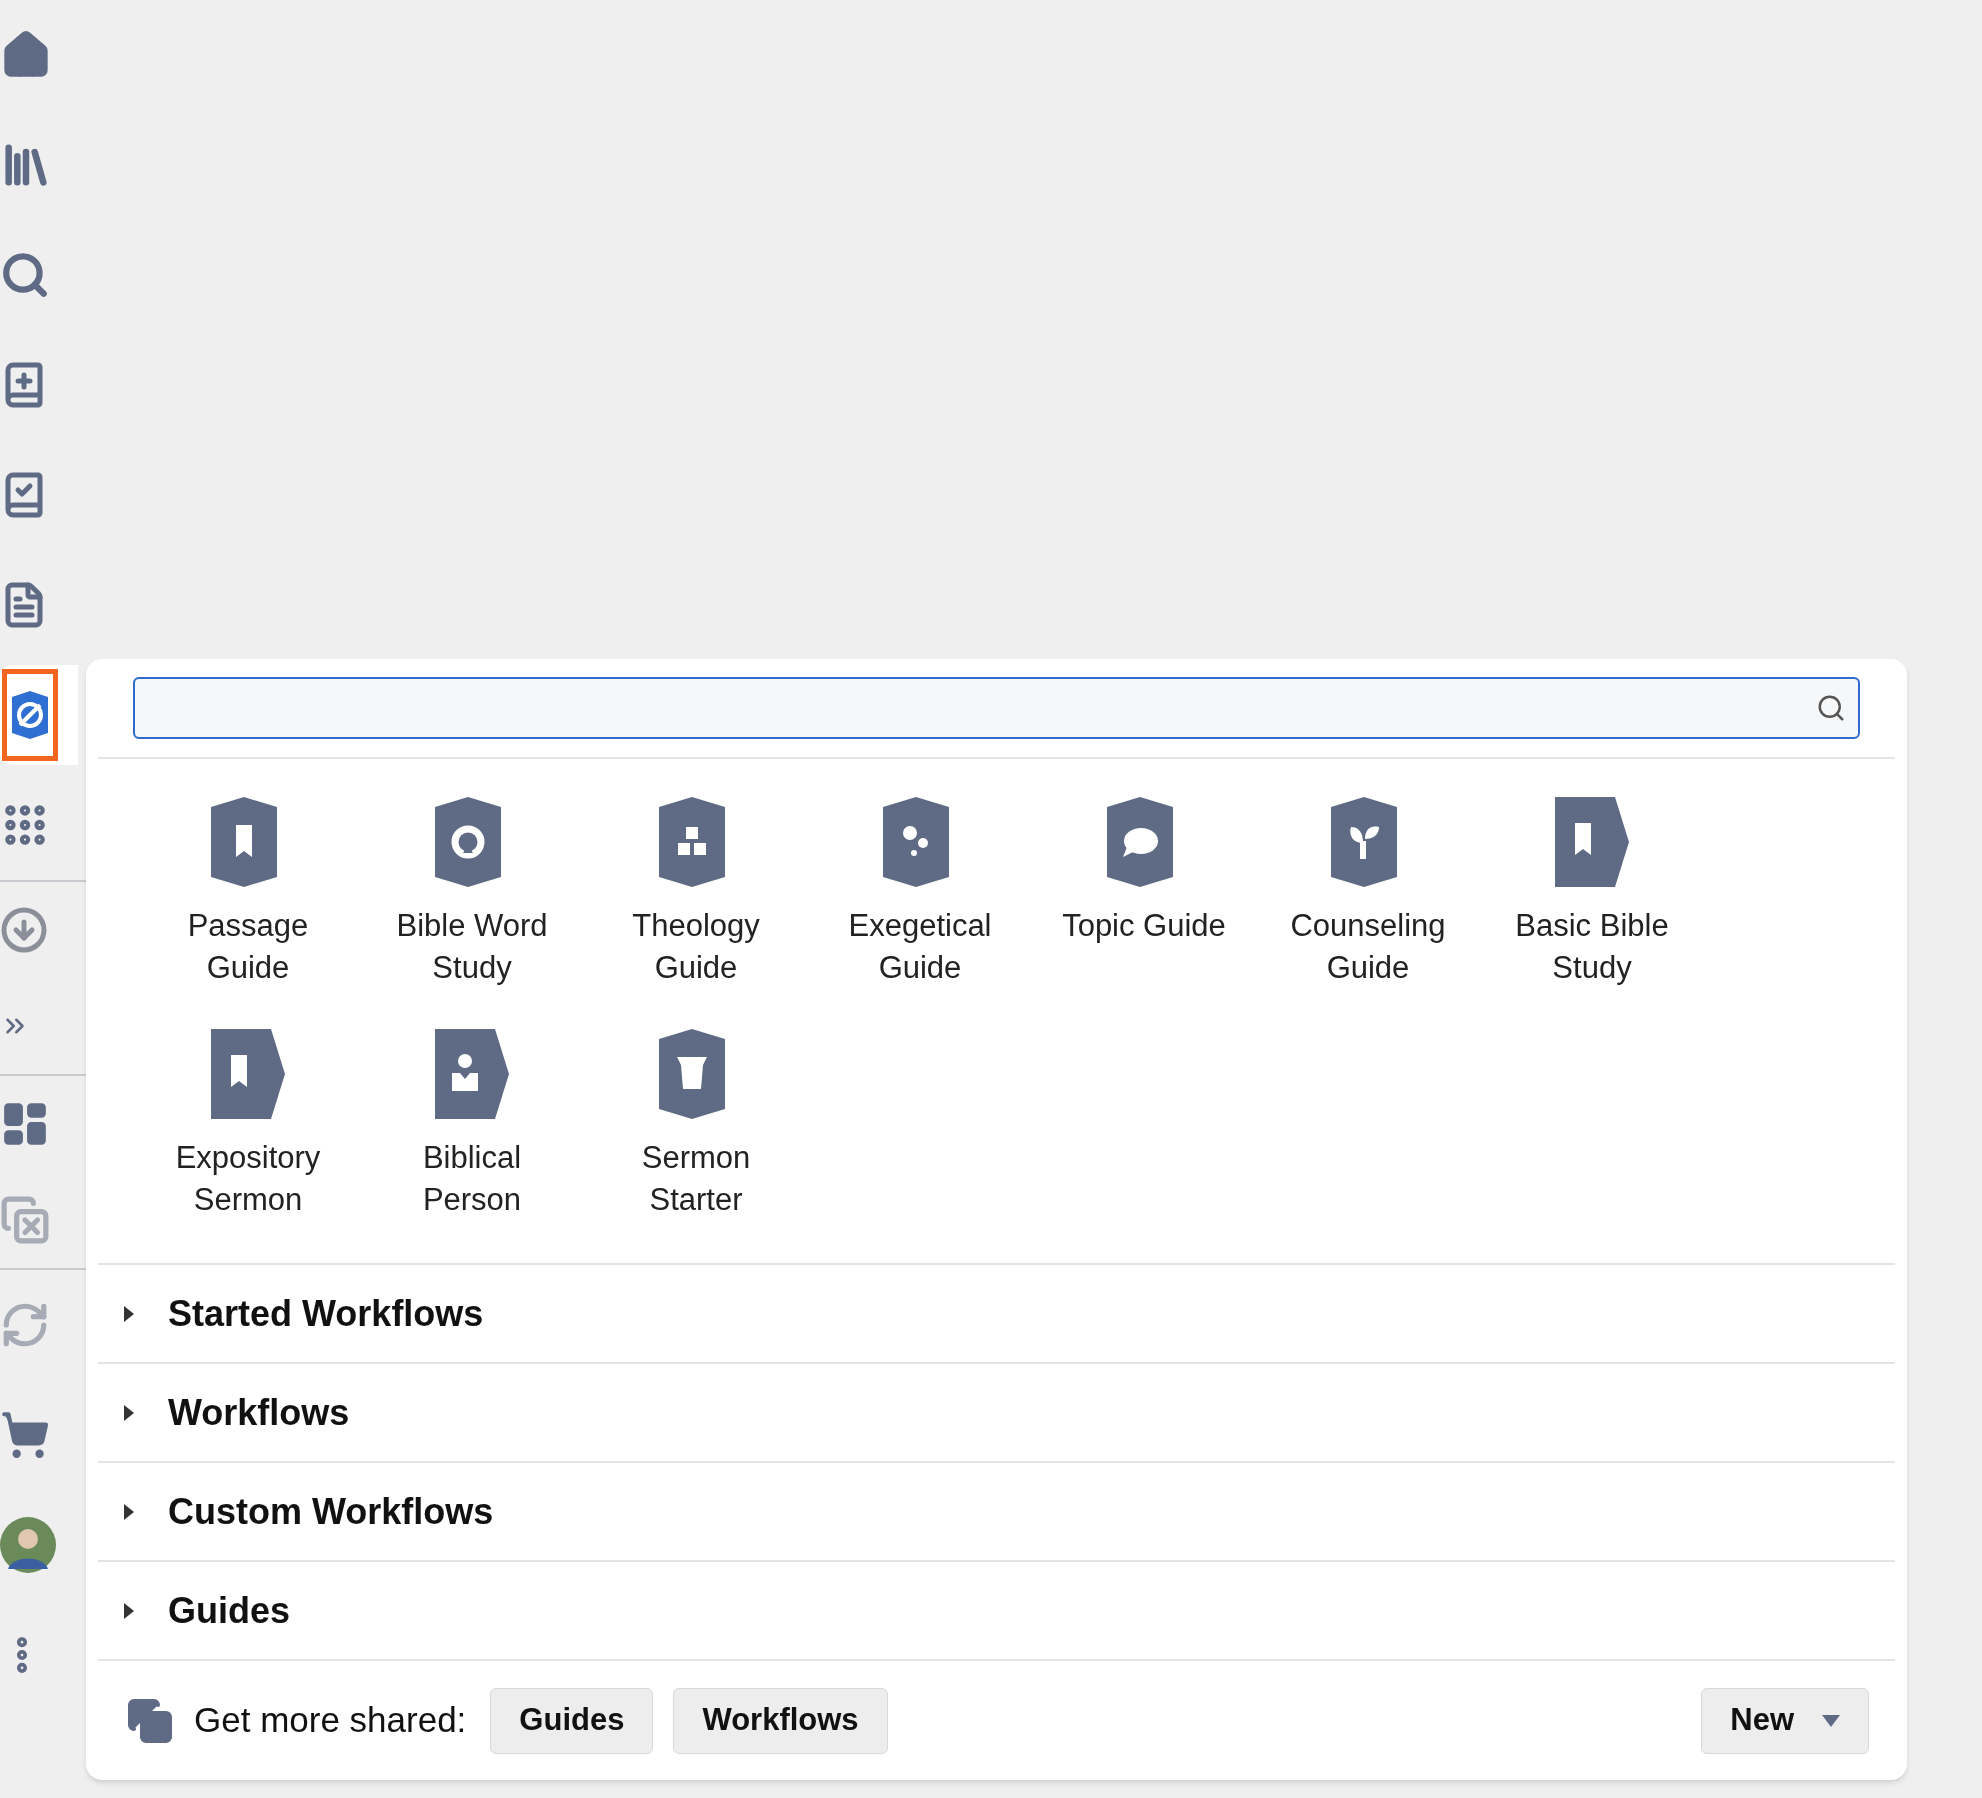  Describe the element at coordinates (472, 947) in the screenshot. I see `guide-tile-label: Bible Word Study` at that location.